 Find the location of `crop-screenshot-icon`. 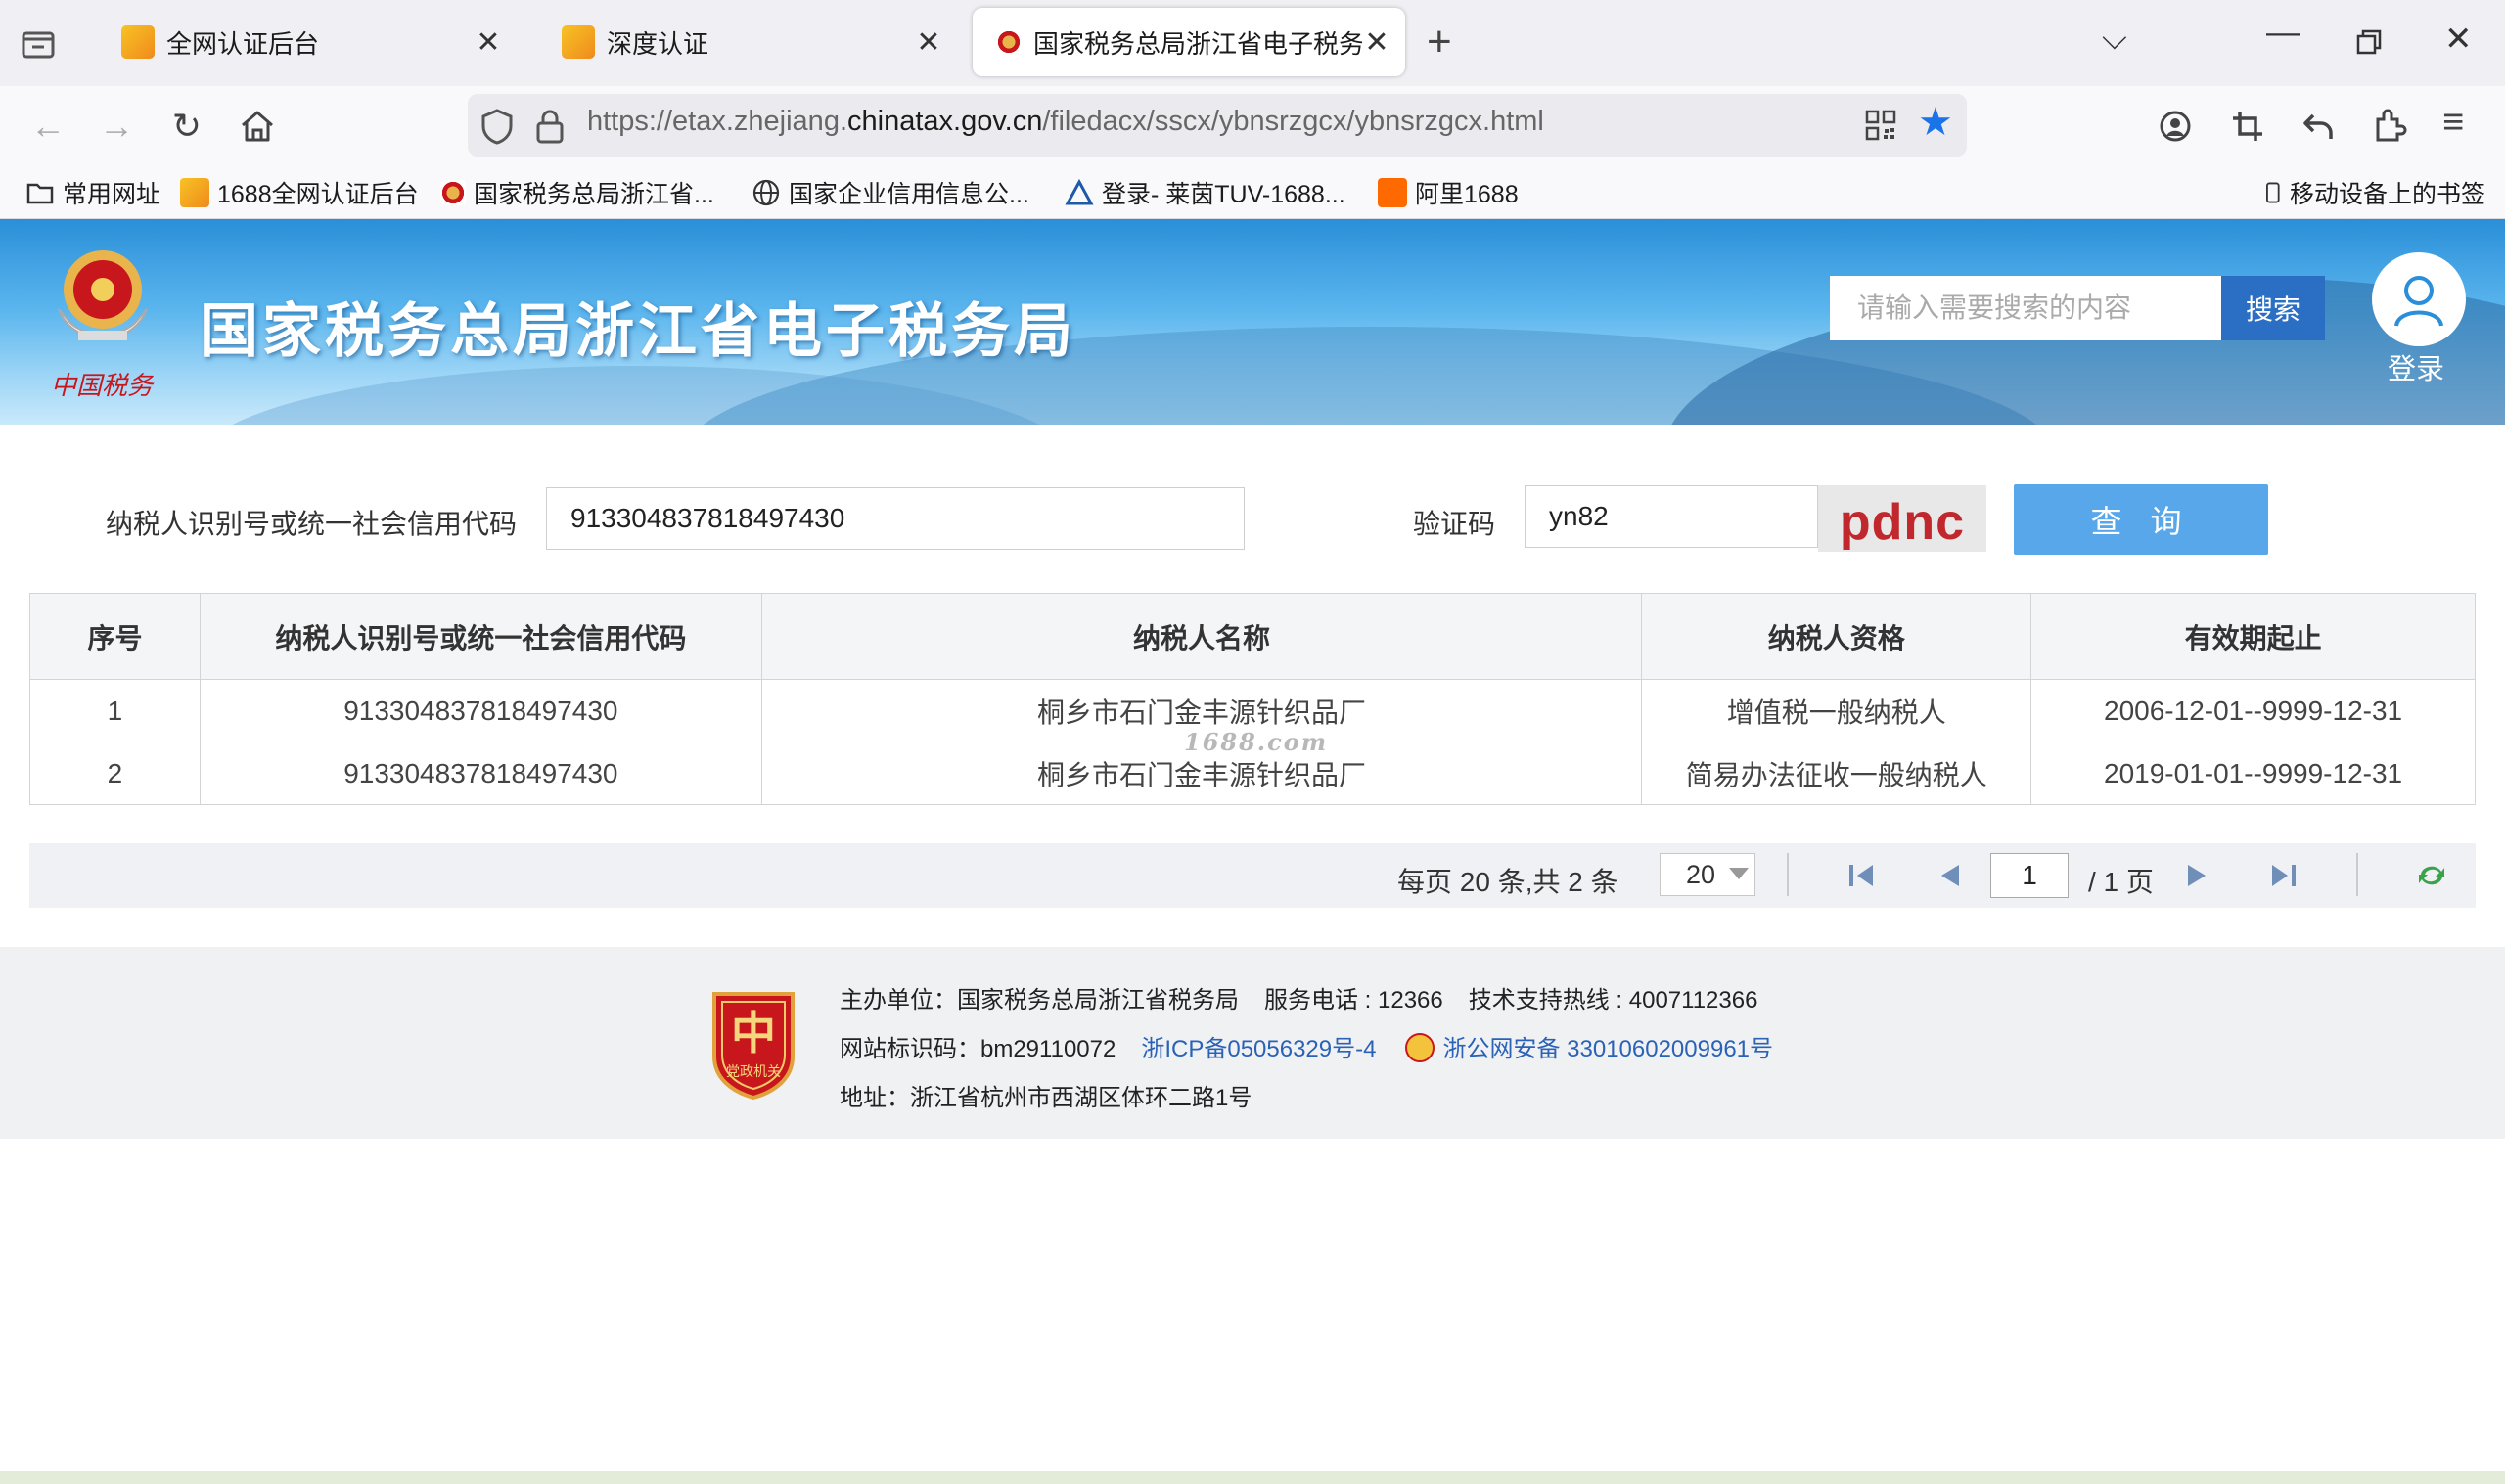

crop-screenshot-icon is located at coordinates (2247, 126).